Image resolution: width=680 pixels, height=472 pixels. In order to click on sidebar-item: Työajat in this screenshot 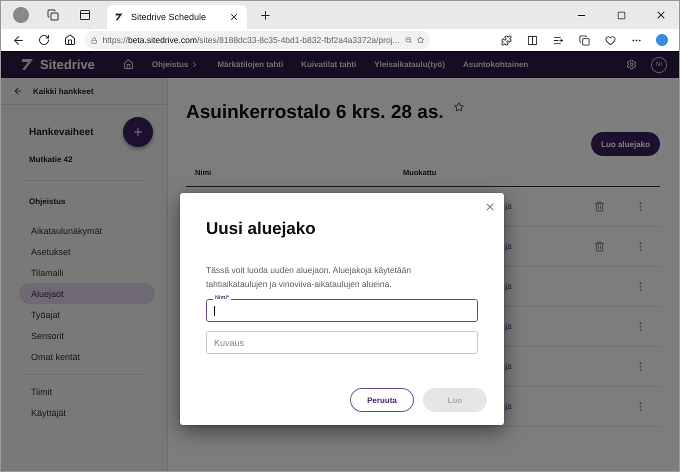, I will do `click(87, 314)`.